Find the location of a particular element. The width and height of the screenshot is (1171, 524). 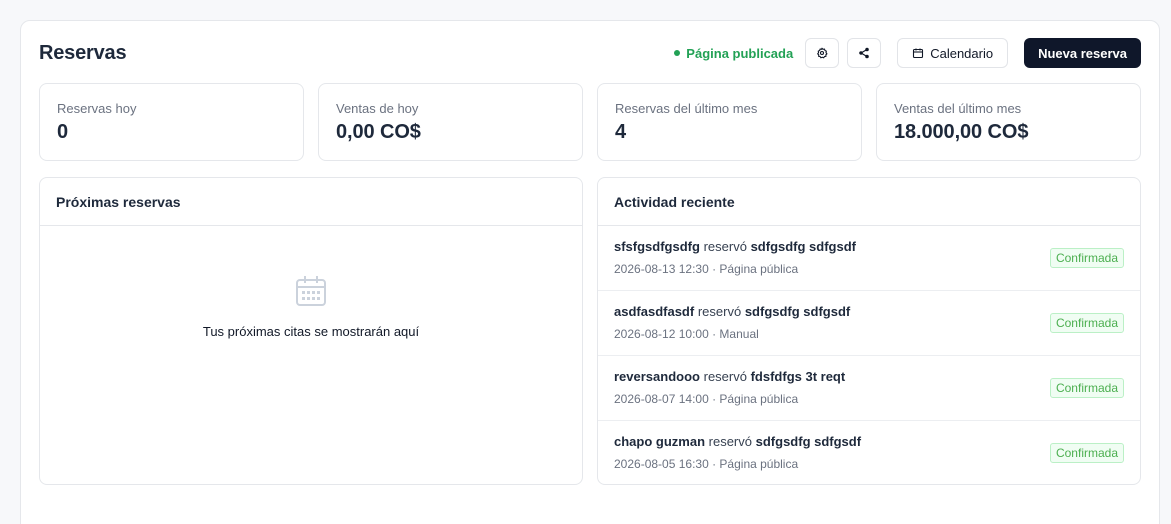

empty-state: Tus próximas citas se mostrarán aquí is located at coordinates (311, 306).